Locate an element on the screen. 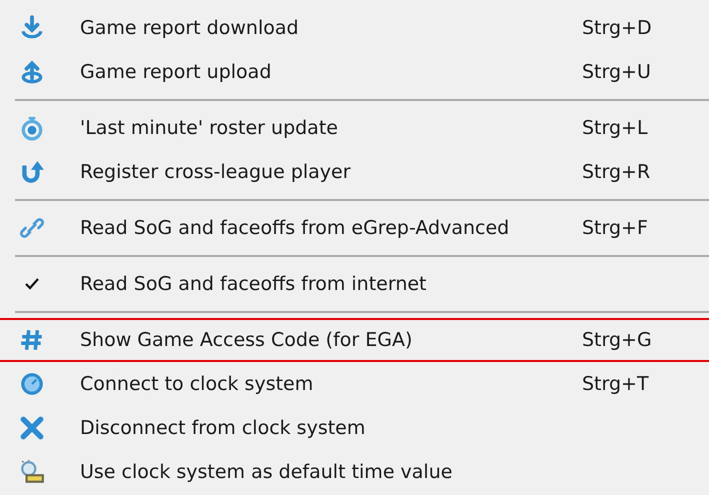 The image size is (709, 495). stopwatch-icon is located at coordinates (32, 128).